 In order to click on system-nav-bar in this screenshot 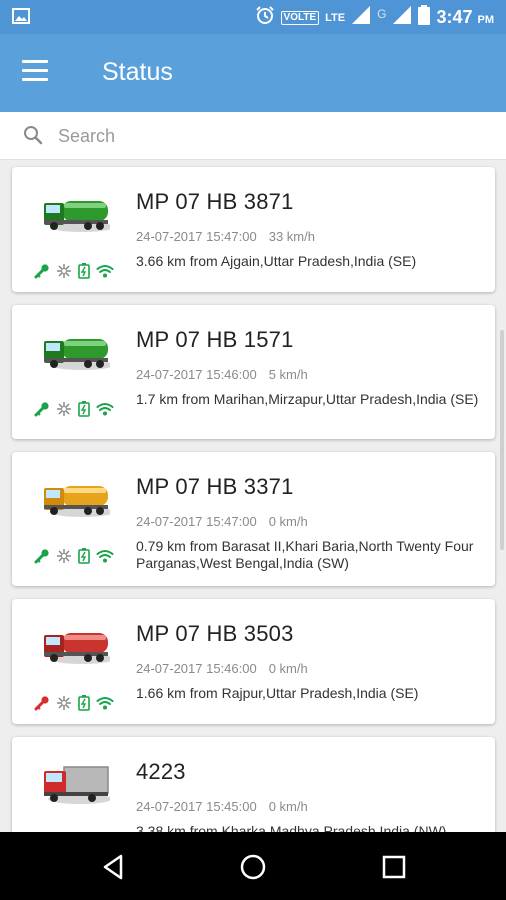, I will do `click(253, 866)`.